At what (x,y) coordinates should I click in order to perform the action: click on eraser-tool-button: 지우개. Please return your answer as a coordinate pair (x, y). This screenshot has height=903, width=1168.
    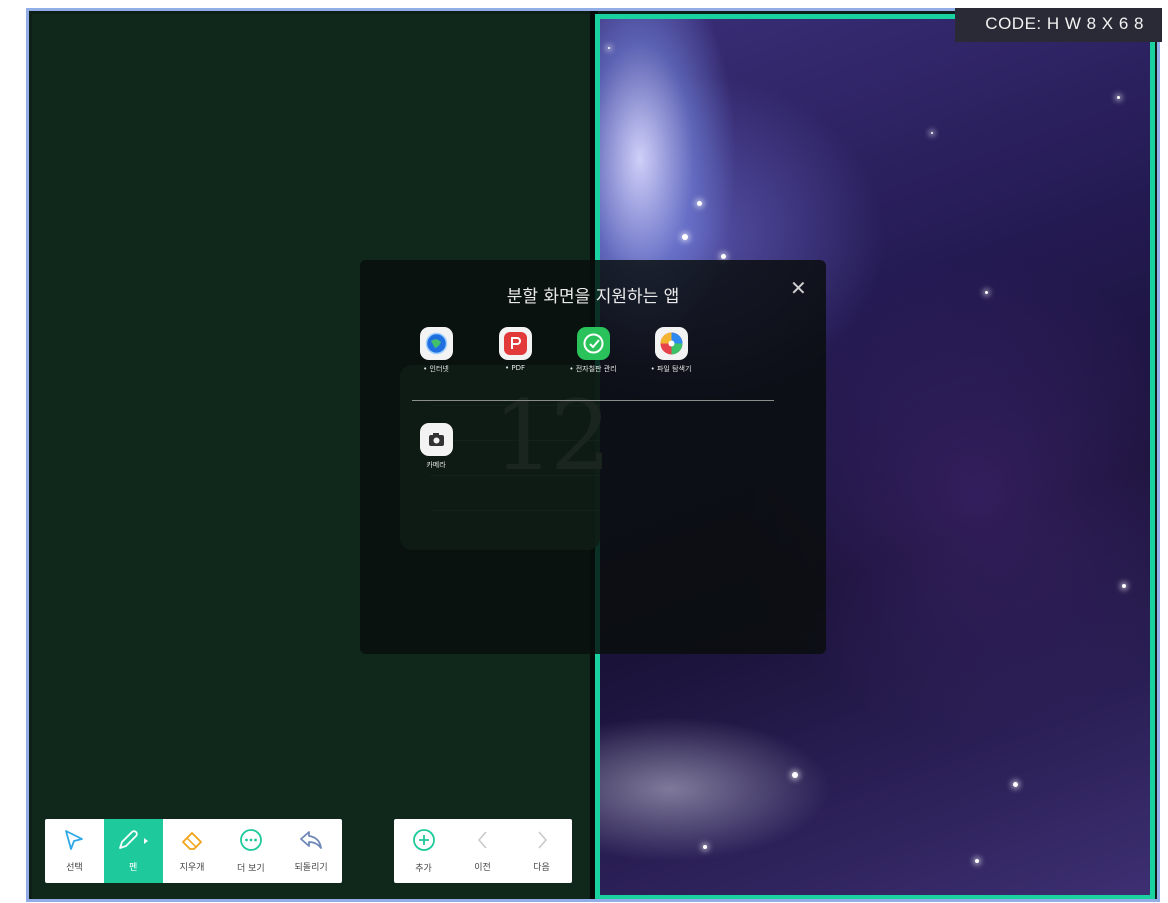
    Looking at the image, I should click on (192, 851).